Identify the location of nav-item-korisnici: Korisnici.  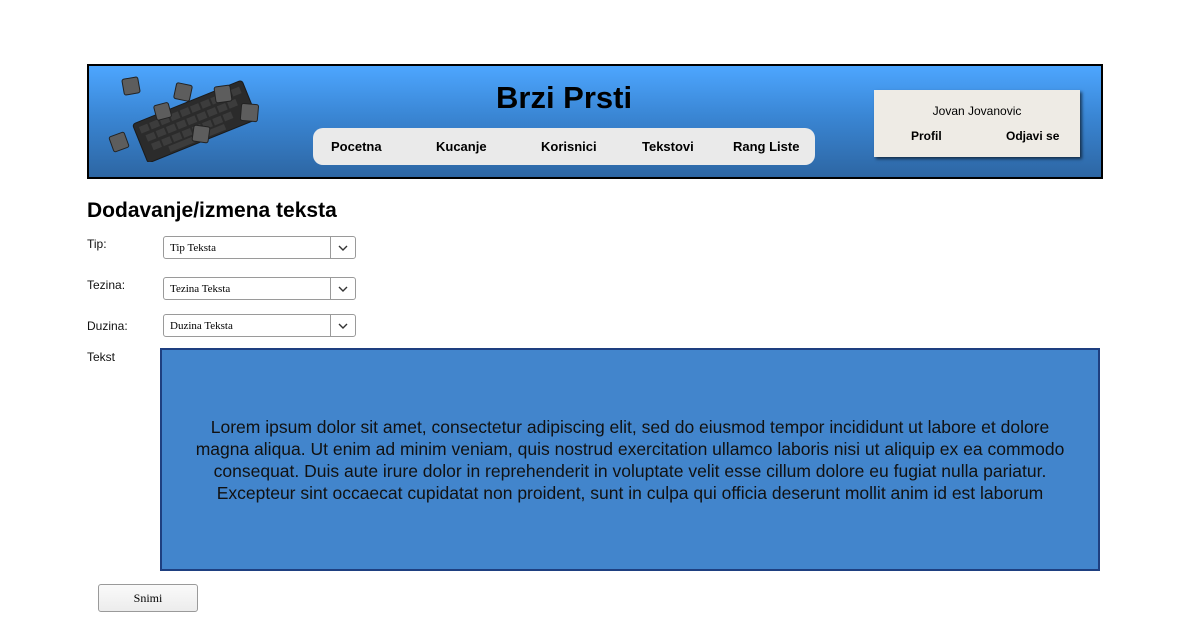
(569, 146).